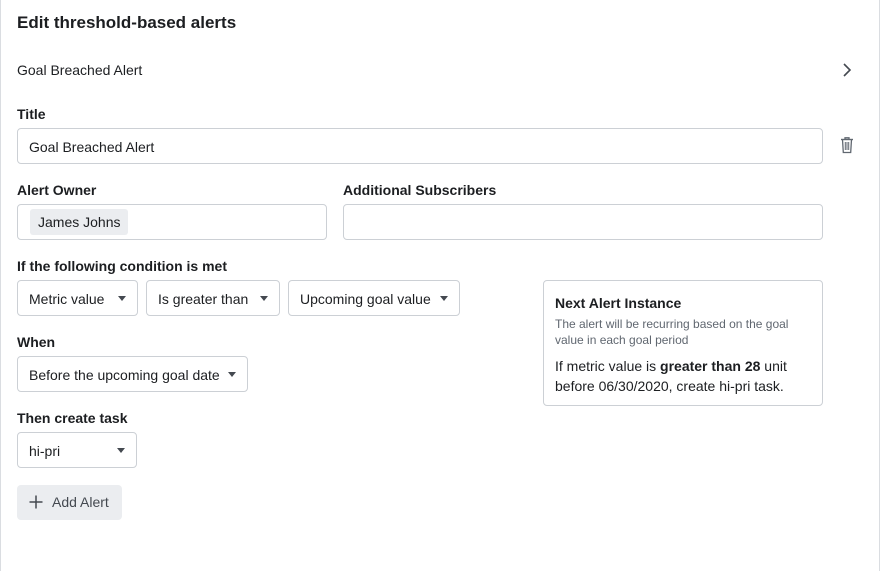 Image resolution: width=880 pixels, height=571 pixels. I want to click on subscribers-label: Additional Subscribers, so click(420, 190).